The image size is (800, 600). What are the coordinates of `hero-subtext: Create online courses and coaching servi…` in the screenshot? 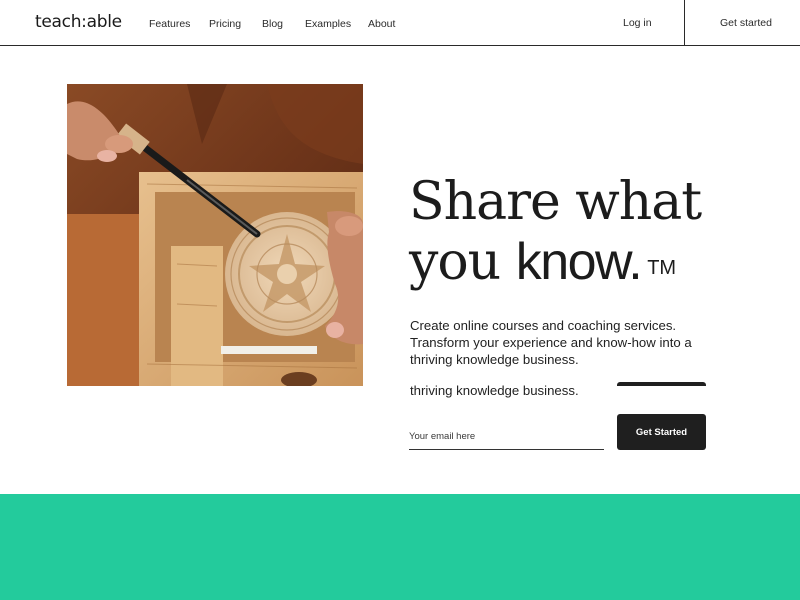 It's located at (551, 342).